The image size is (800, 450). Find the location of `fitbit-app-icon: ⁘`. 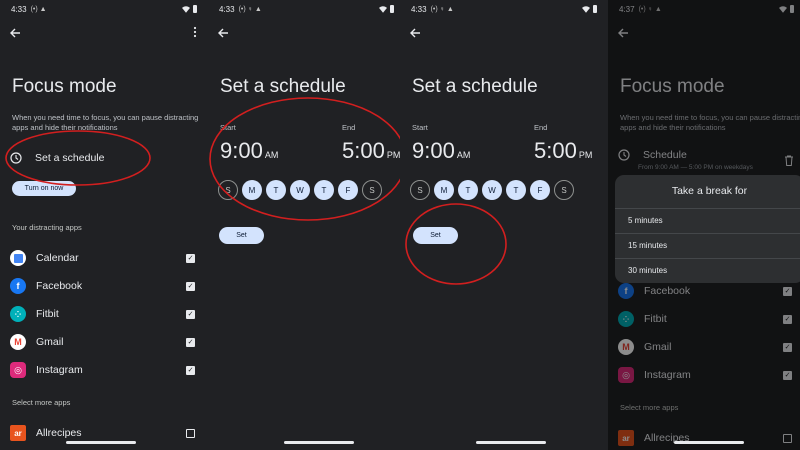

fitbit-app-icon: ⁘ is located at coordinates (18, 314).